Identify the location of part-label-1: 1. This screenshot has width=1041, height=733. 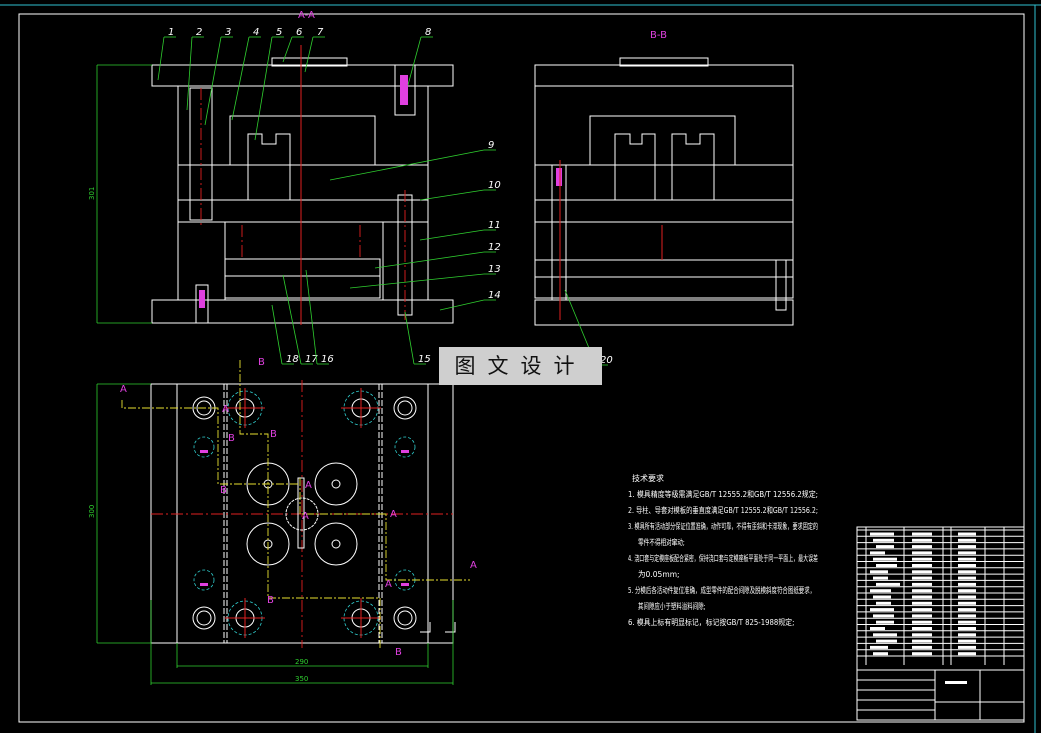
(171, 32).